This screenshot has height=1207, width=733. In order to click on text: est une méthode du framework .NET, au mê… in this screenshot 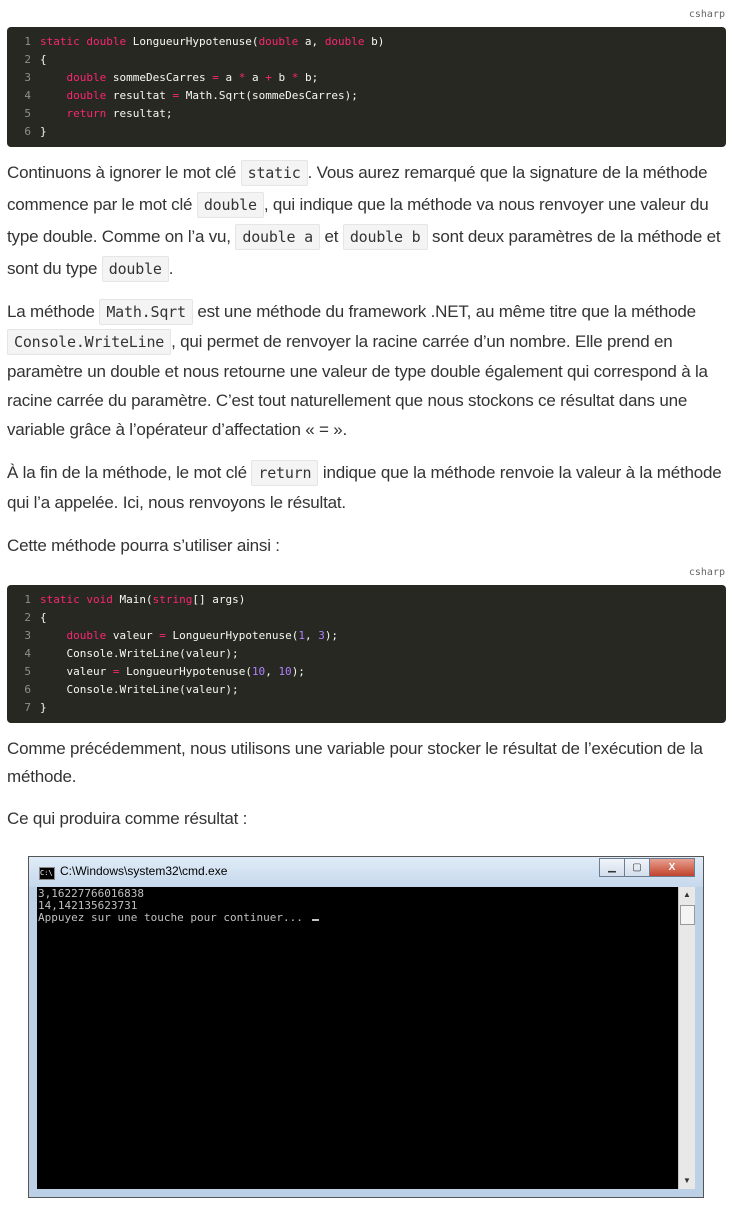, I will do `click(444, 311)`.